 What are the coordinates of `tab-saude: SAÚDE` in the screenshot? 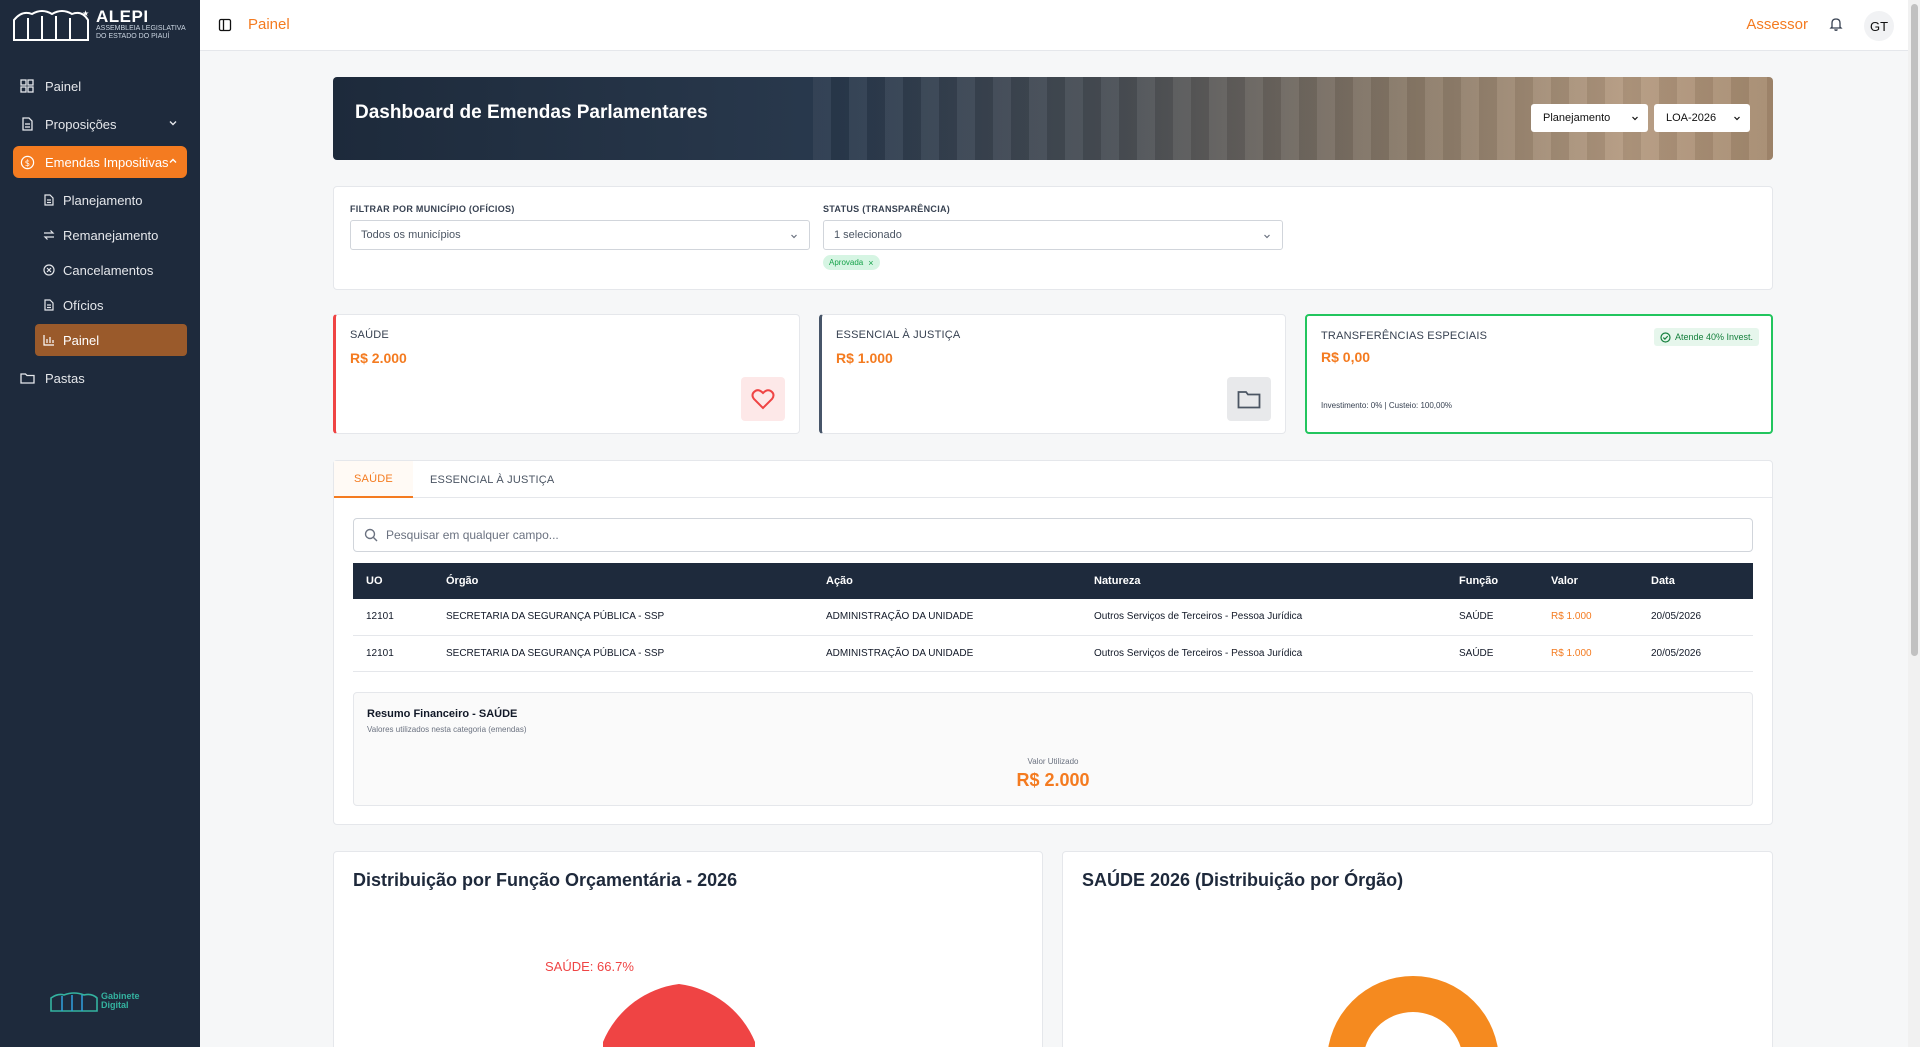 It's located at (373, 479).